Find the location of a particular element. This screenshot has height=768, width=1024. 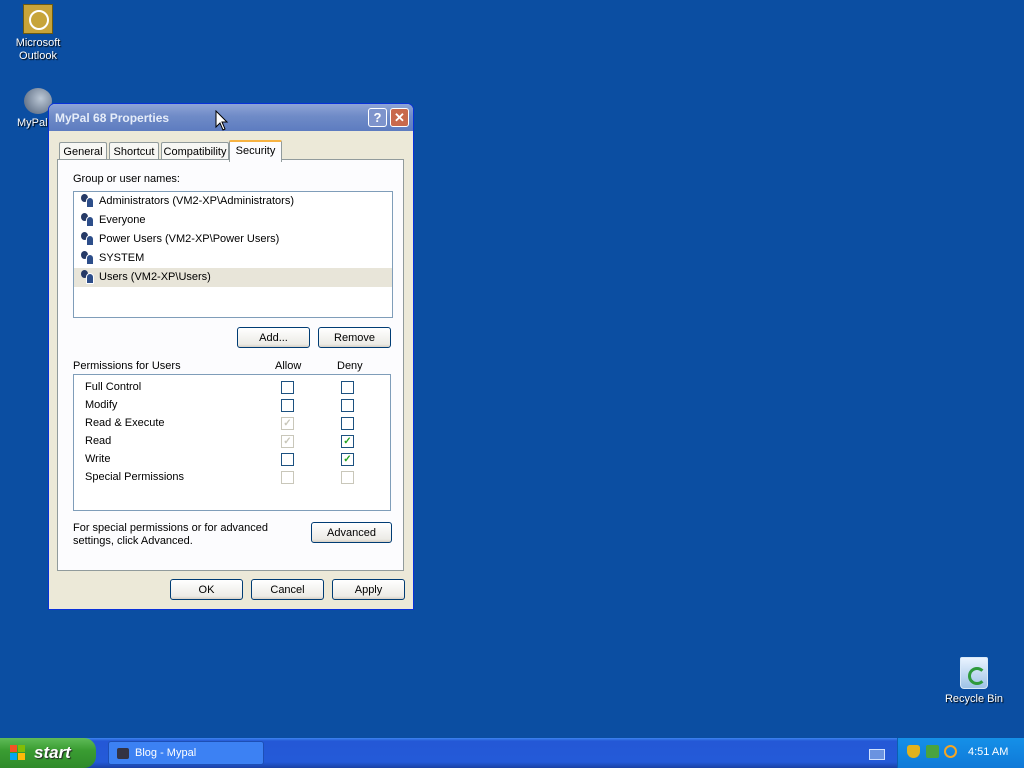

list-item-label: Everyone is located at coordinates (122, 220).